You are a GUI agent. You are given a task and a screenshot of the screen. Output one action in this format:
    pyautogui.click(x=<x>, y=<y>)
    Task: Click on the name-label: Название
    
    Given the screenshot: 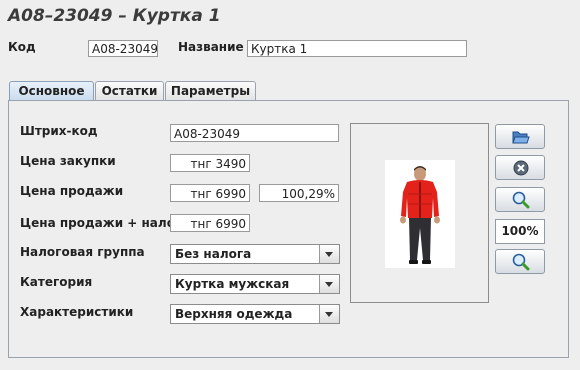 What is the action you would take?
    pyautogui.click(x=211, y=47)
    